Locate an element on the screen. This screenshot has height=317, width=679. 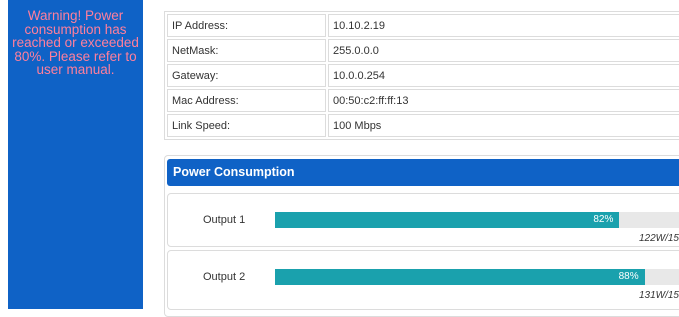
output-2-watts: 131W/150W is located at coordinates (658, 295).